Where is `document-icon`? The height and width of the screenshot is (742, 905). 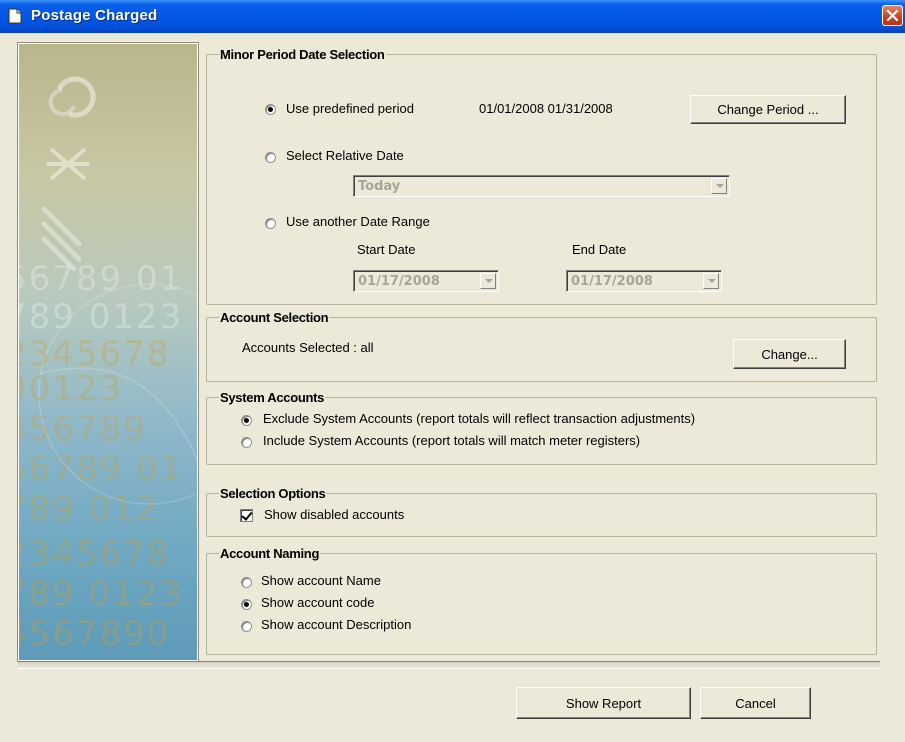
document-icon is located at coordinates (15, 16).